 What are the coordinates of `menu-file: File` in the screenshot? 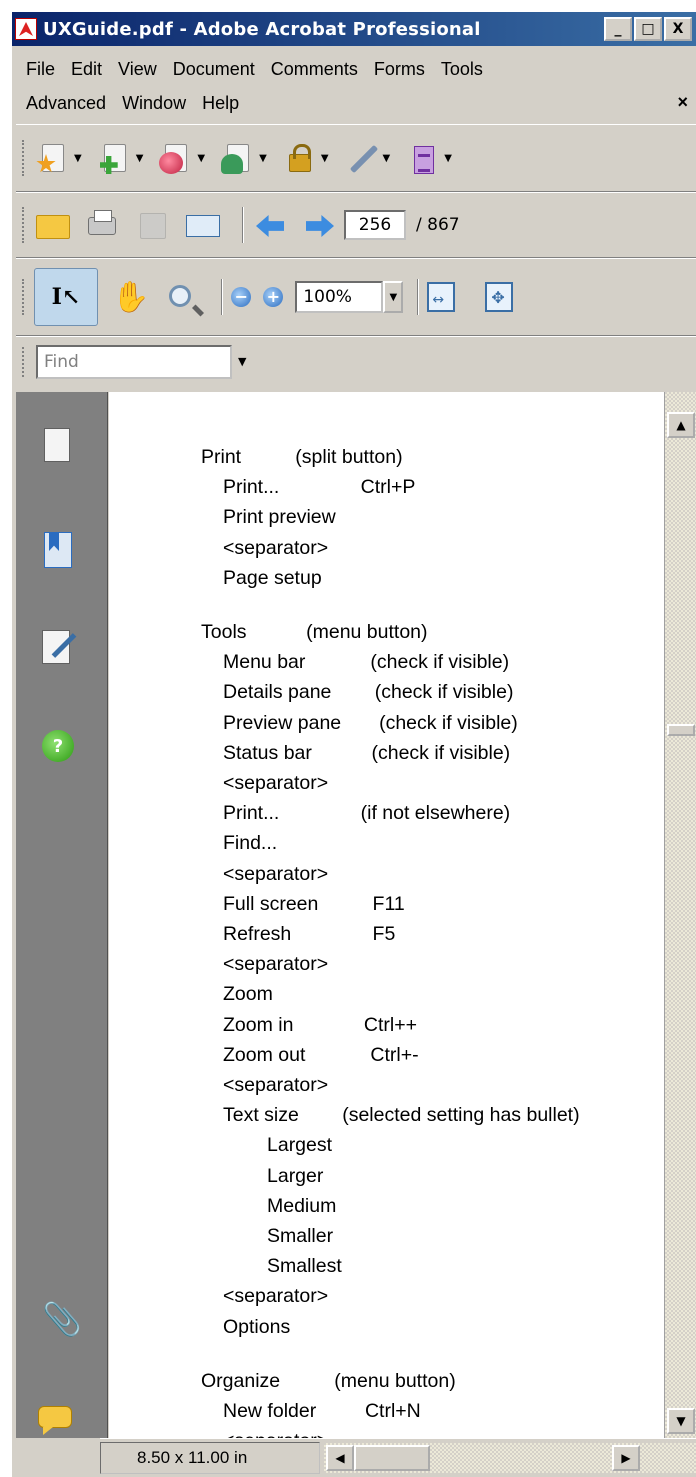 It's located at (40, 69).